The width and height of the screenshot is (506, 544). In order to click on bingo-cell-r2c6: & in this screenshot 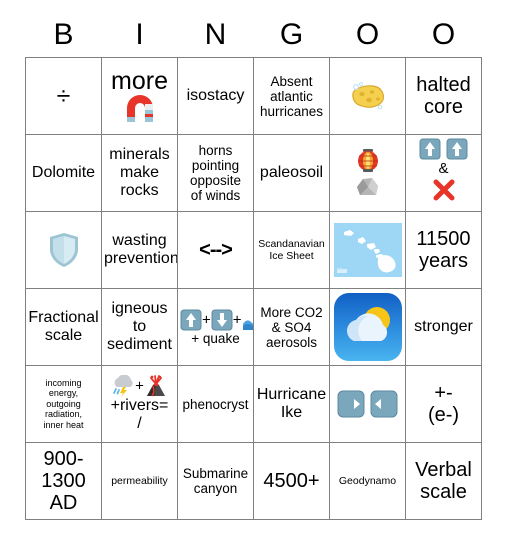, I will do `click(443, 173)`.